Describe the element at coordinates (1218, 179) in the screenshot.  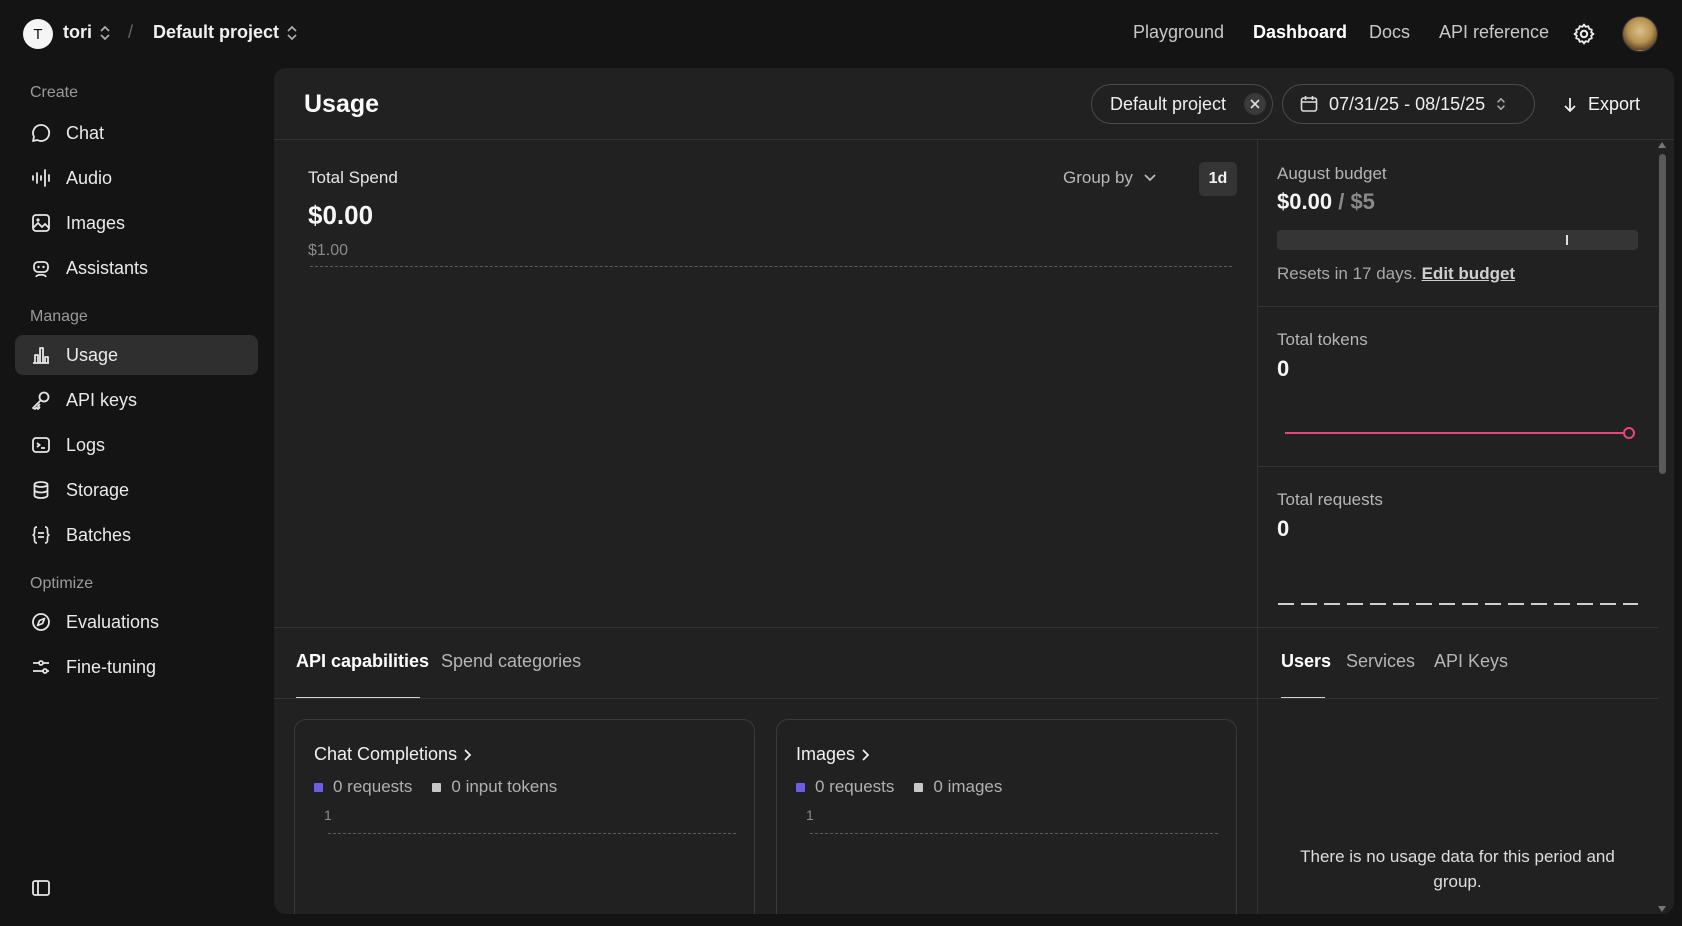
I see `interval-selector: 1d` at that location.